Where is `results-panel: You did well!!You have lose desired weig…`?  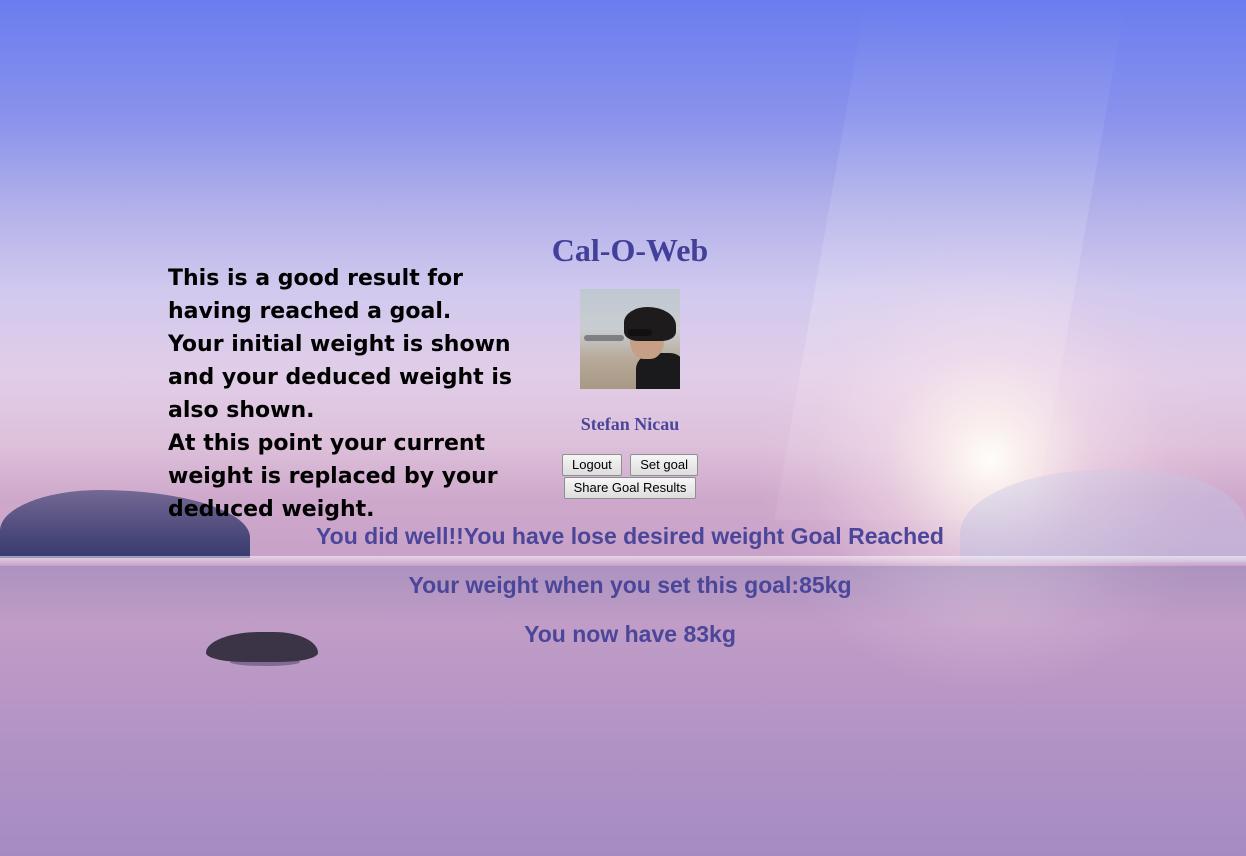
results-panel: You did well!!You have lose desired weig… is located at coordinates (630, 595).